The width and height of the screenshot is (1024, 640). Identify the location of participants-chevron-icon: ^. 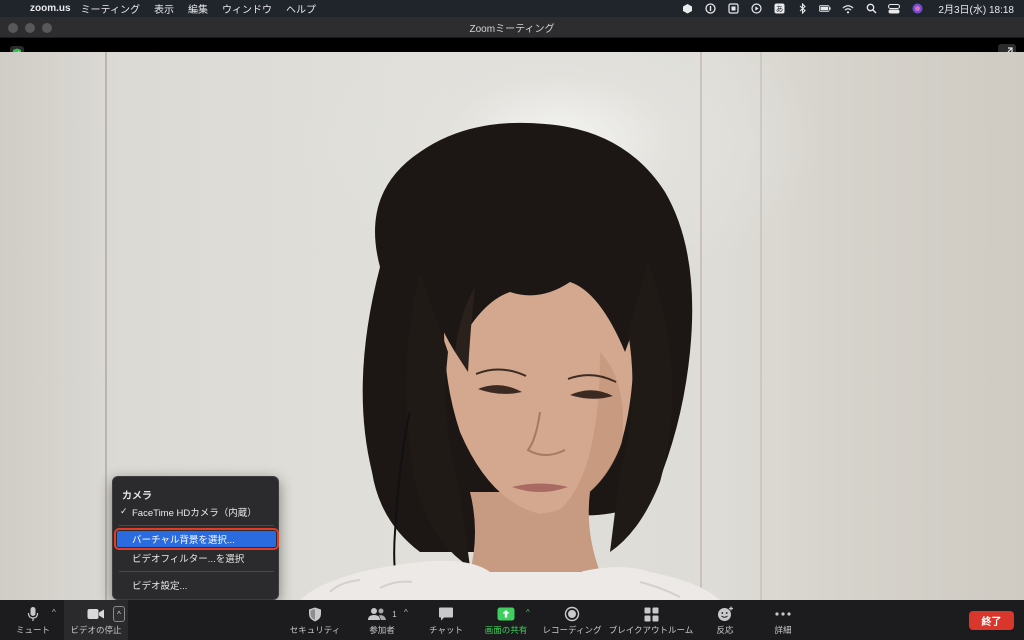
(406, 612).